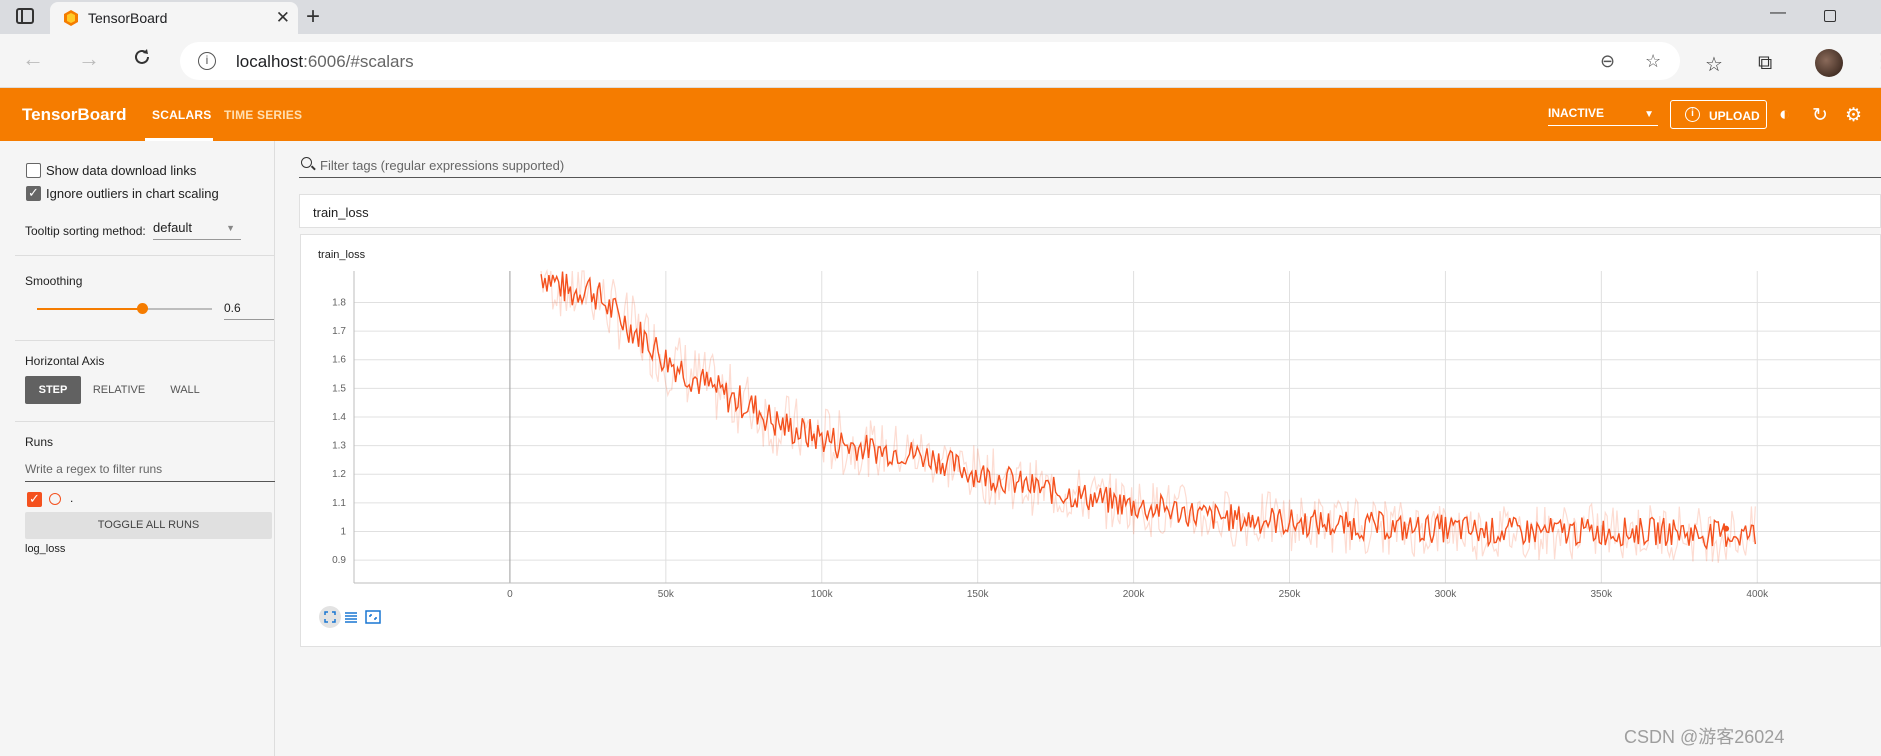 The image size is (1881, 756). Describe the element at coordinates (330, 617) in the screenshot. I see `fullscreen-icon` at that location.